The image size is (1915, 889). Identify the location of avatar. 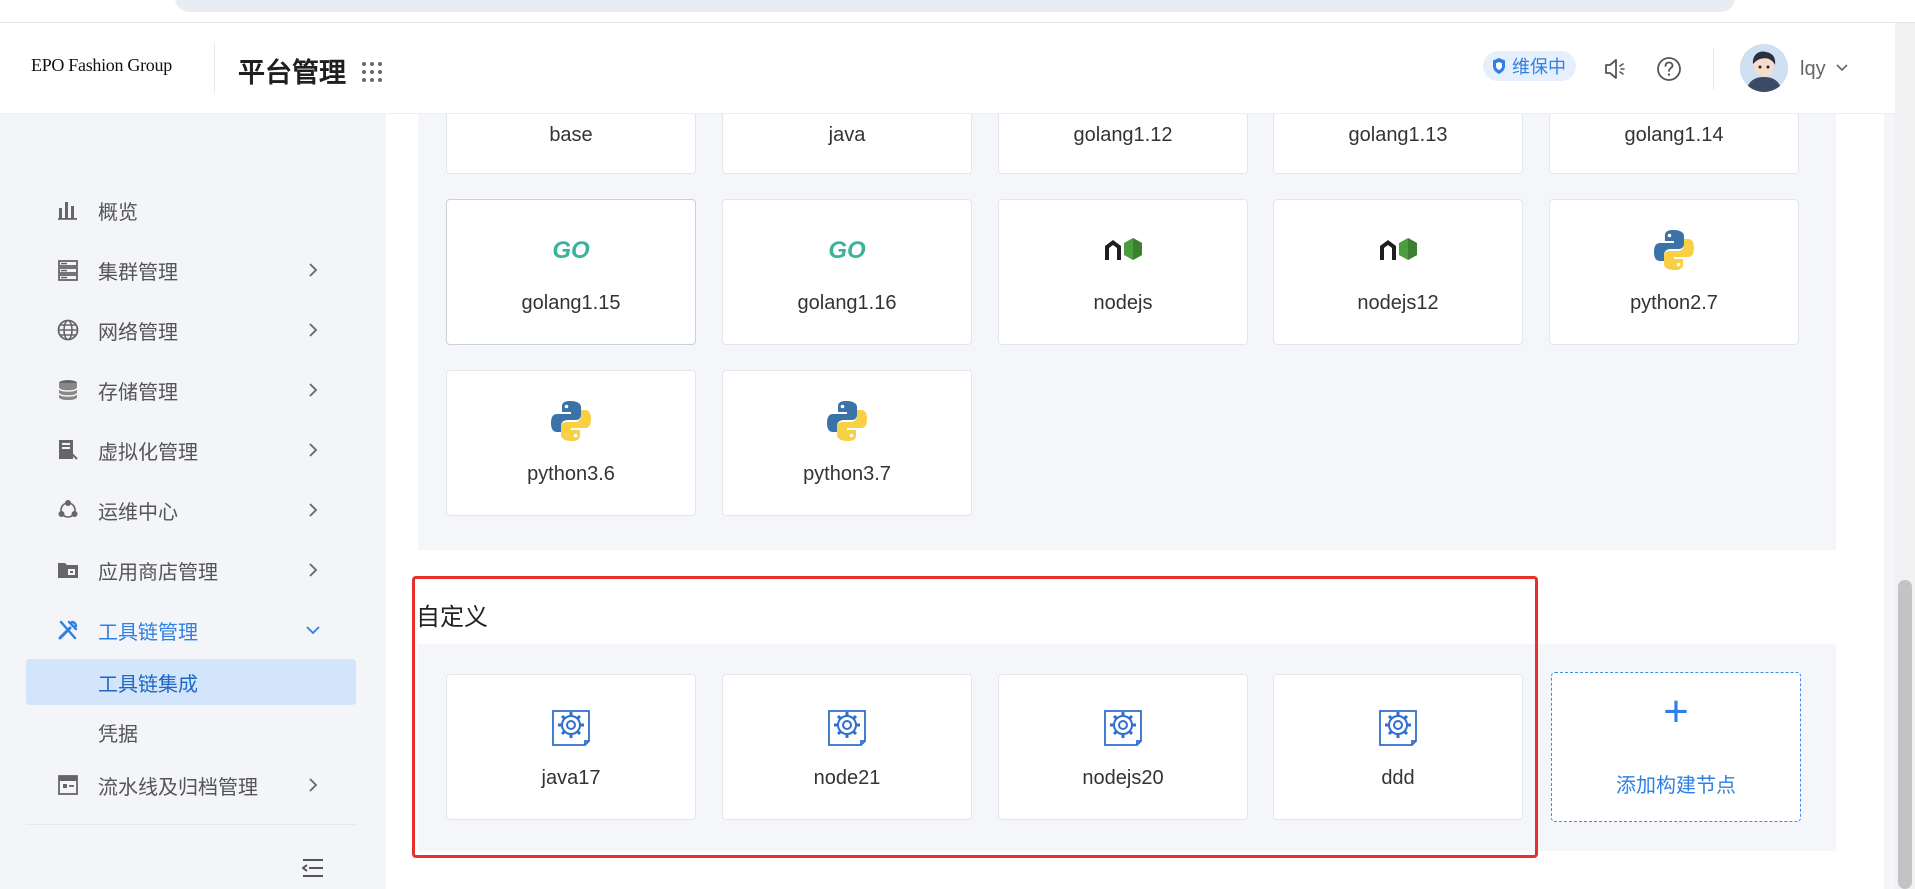
(1764, 68).